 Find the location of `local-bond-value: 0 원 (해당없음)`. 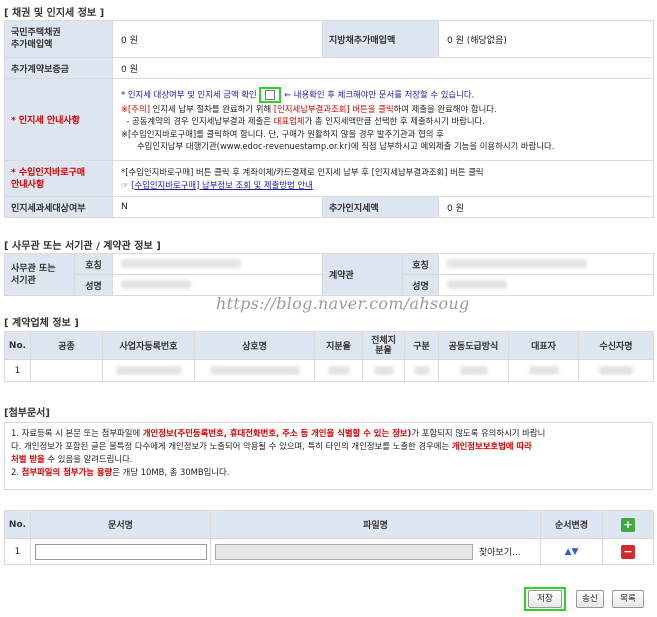

local-bond-value: 0 원 (해당없음) is located at coordinates (546, 39).